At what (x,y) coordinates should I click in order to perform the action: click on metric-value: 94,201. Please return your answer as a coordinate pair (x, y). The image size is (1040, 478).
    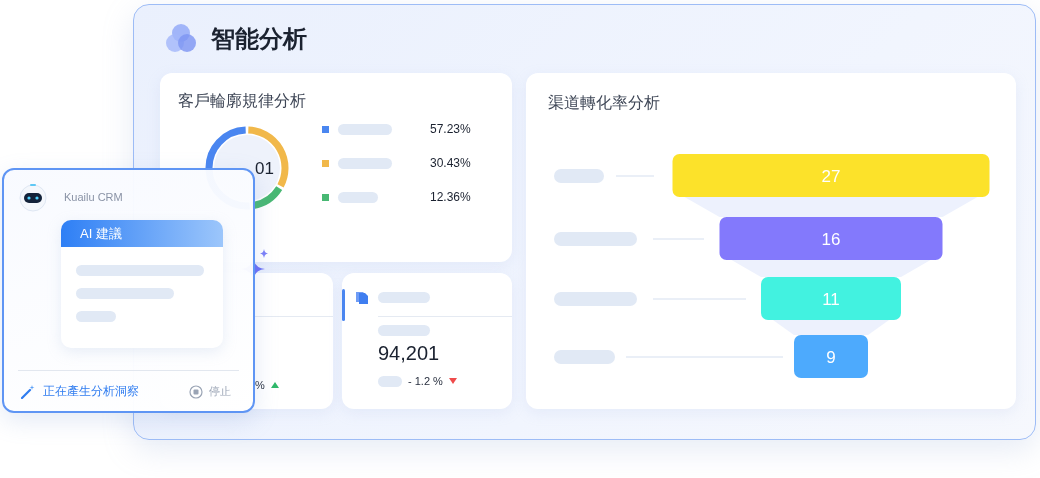
    Looking at the image, I should click on (409, 353).